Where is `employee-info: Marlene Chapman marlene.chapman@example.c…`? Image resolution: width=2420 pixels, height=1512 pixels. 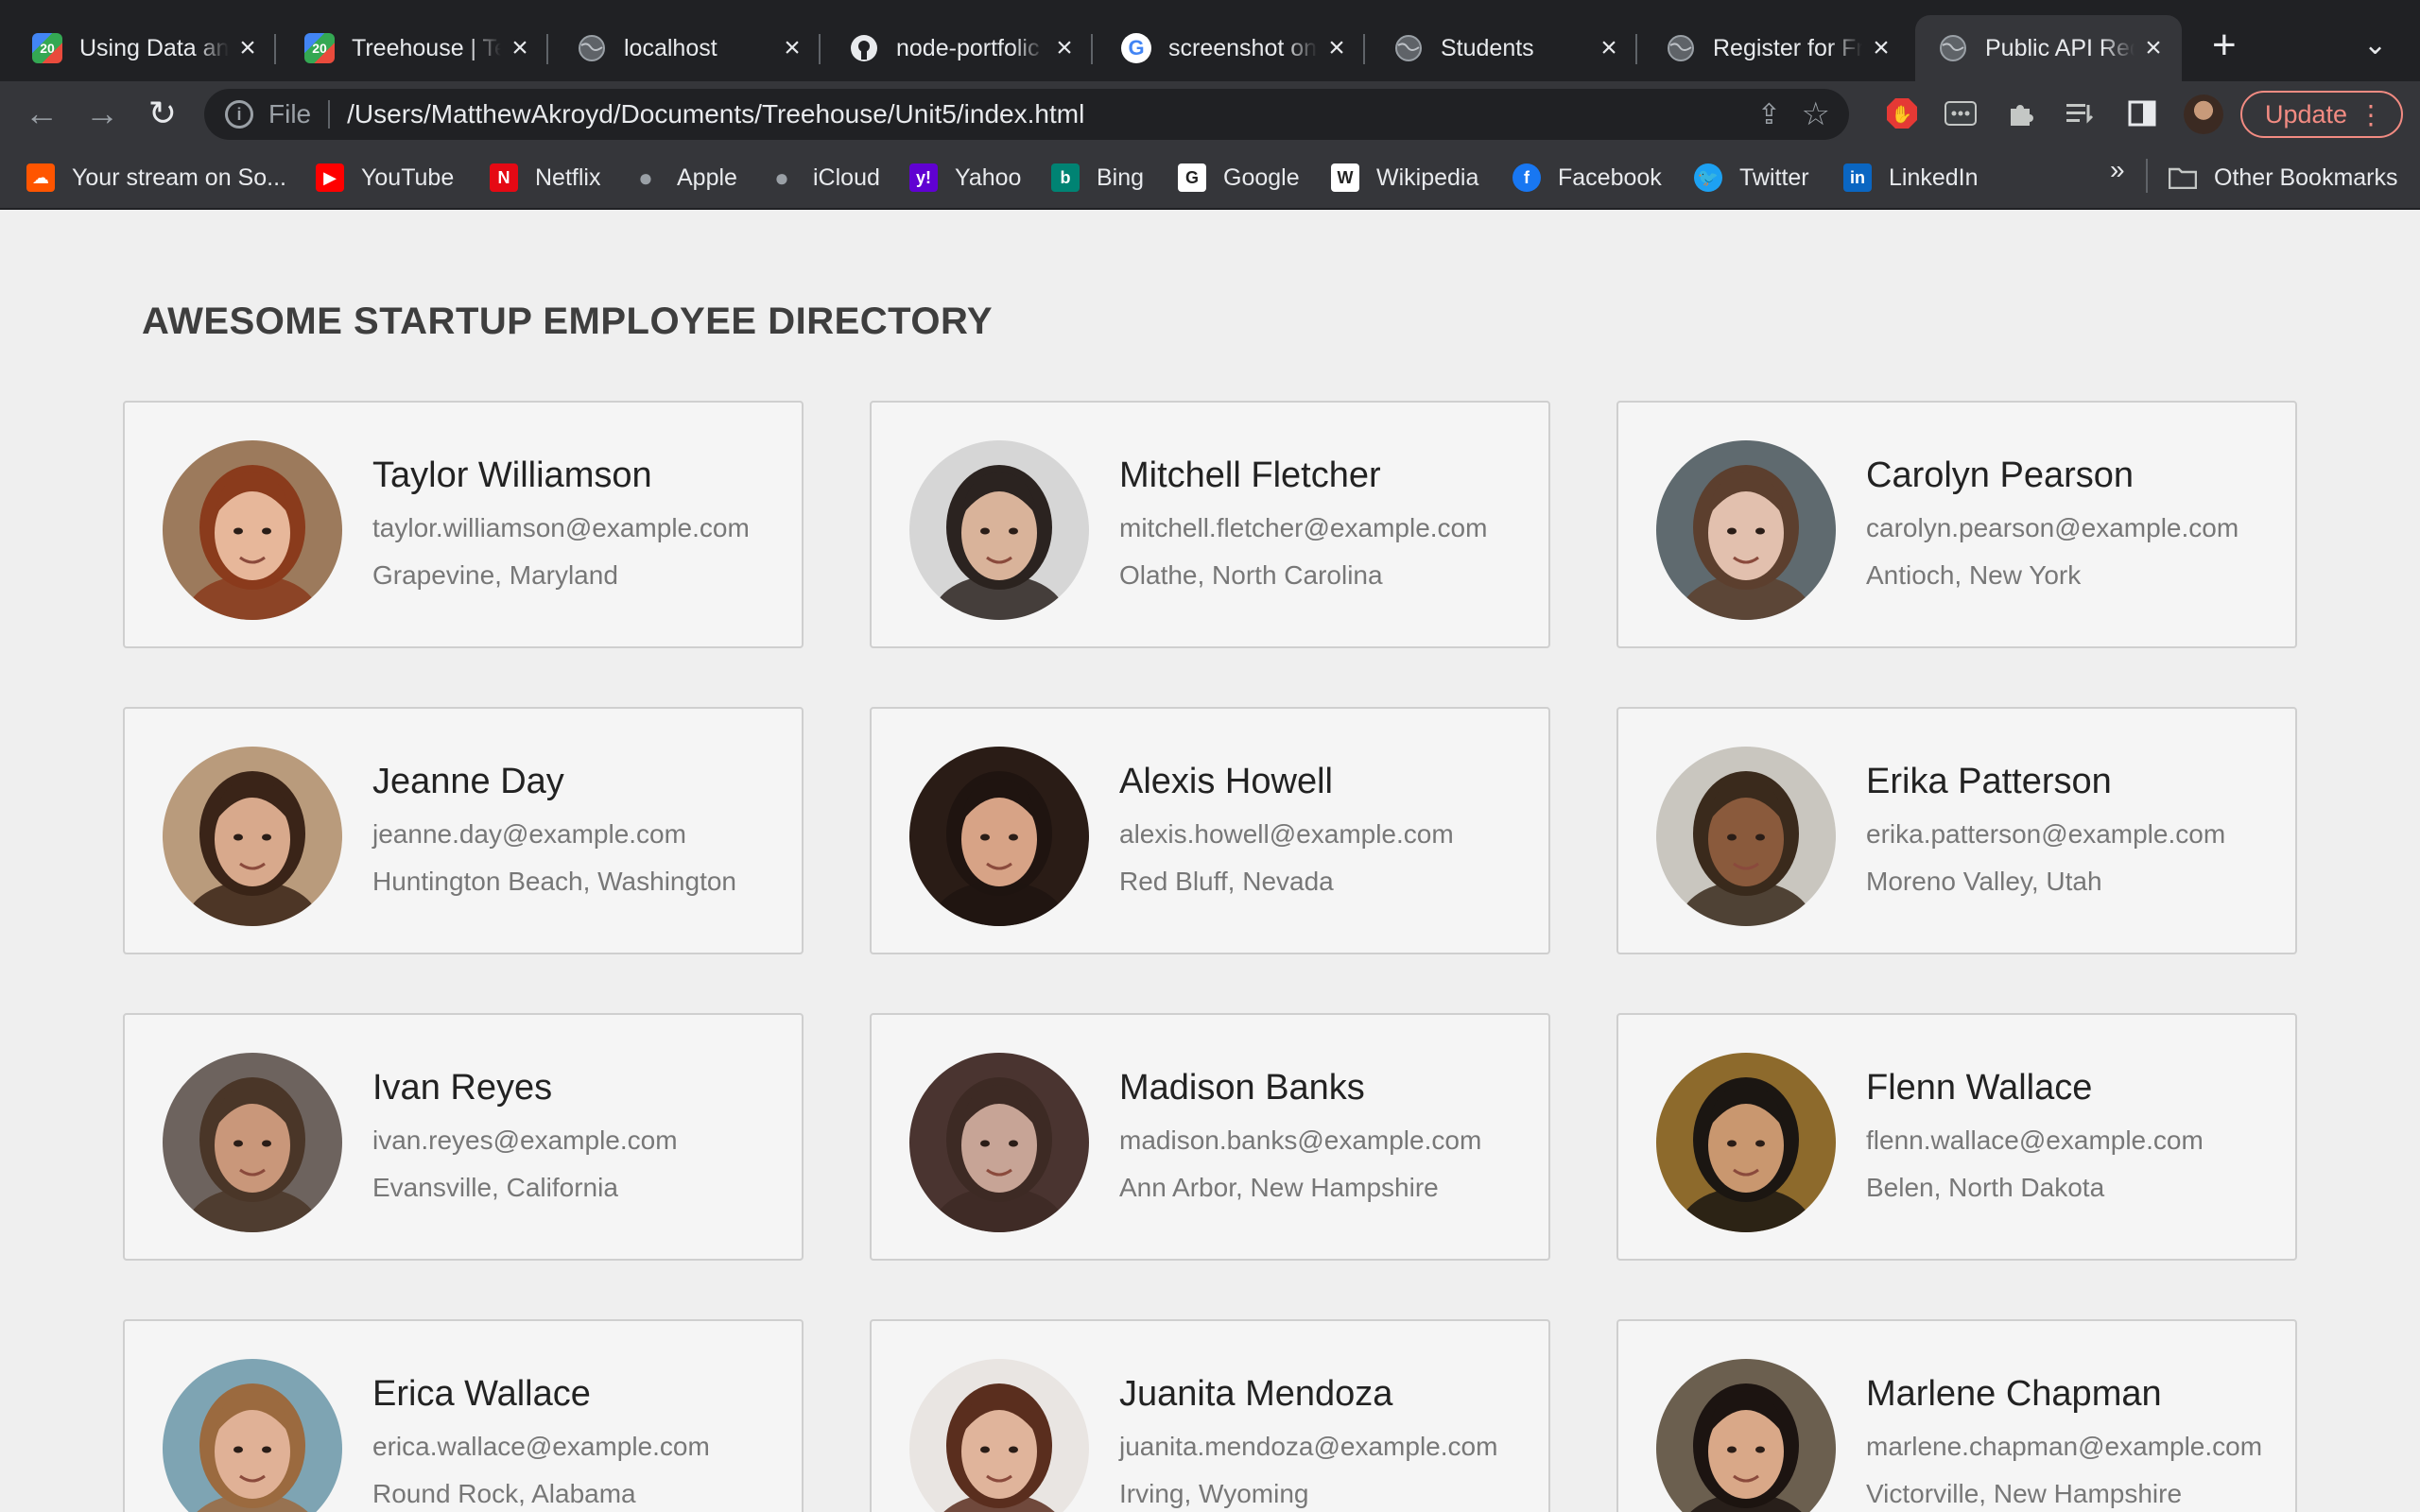 employee-info: Marlene Chapman marlene.chapman@example.c… is located at coordinates (2064, 1441).